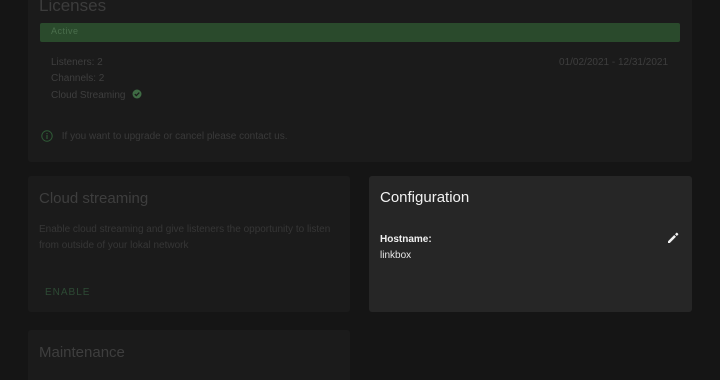  Describe the element at coordinates (88, 95) in the screenshot. I see `cloud-streaming-feature-label: Cloud Streaming` at that location.